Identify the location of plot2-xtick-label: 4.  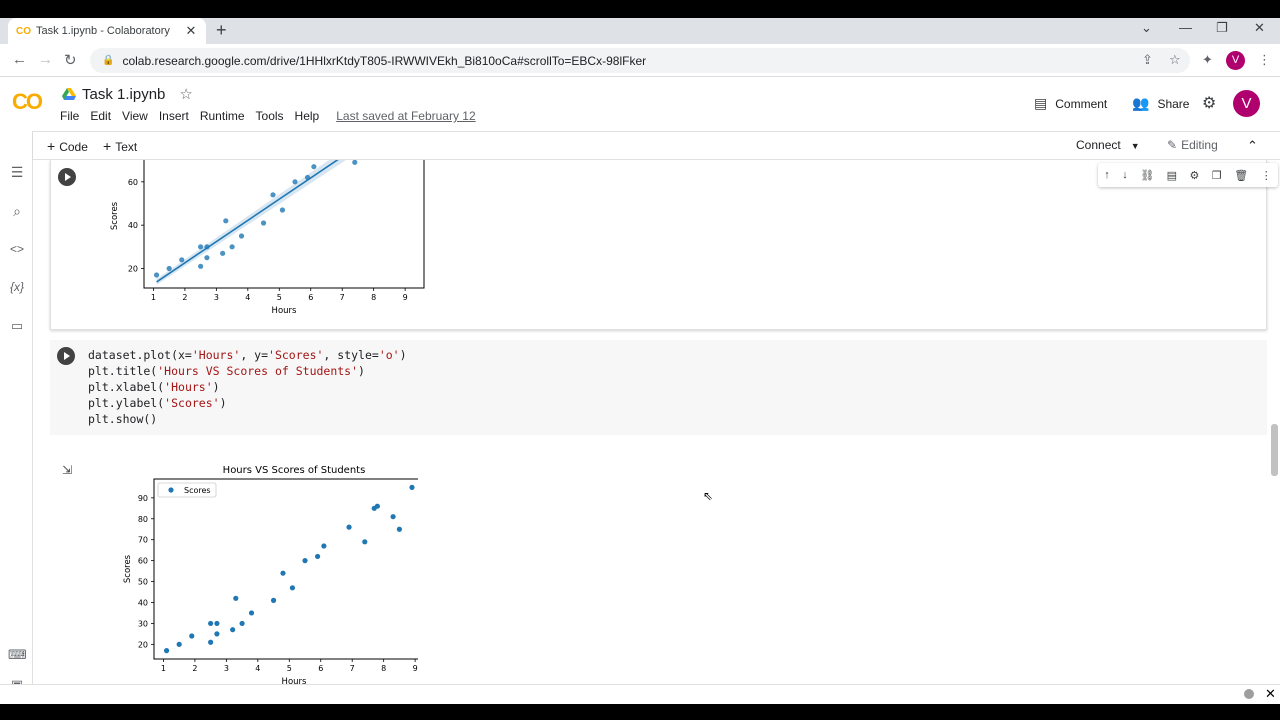
(257, 668).